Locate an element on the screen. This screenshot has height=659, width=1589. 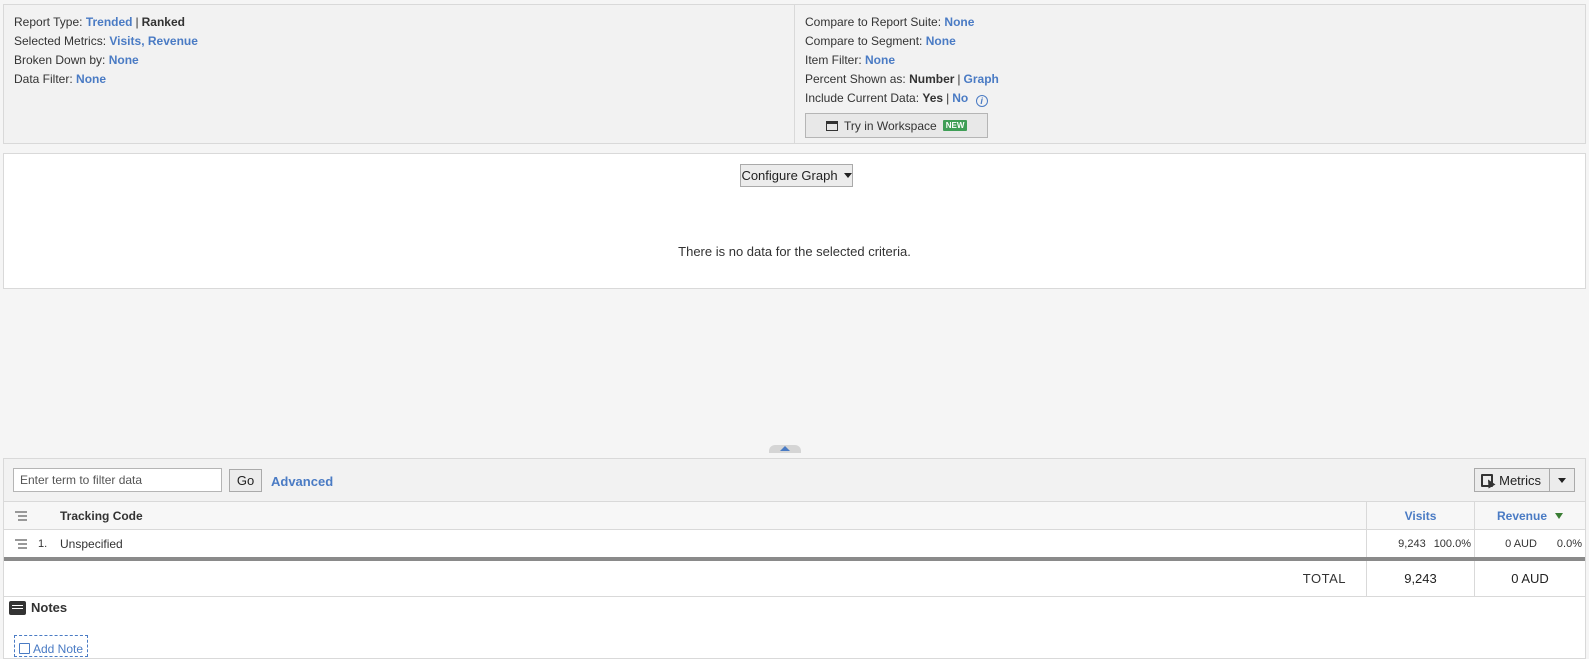
workspace-button-label: Try in Workspace is located at coordinates (890, 125).